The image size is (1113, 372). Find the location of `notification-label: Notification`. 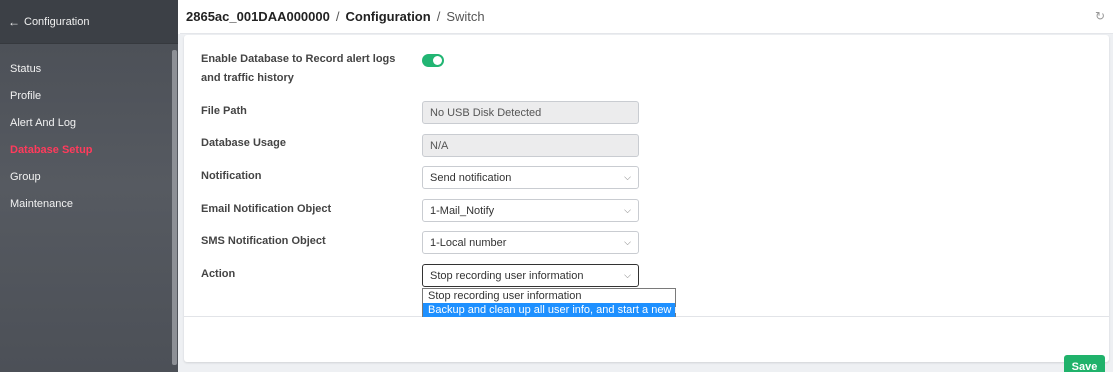

notification-label: Notification is located at coordinates (231, 176).